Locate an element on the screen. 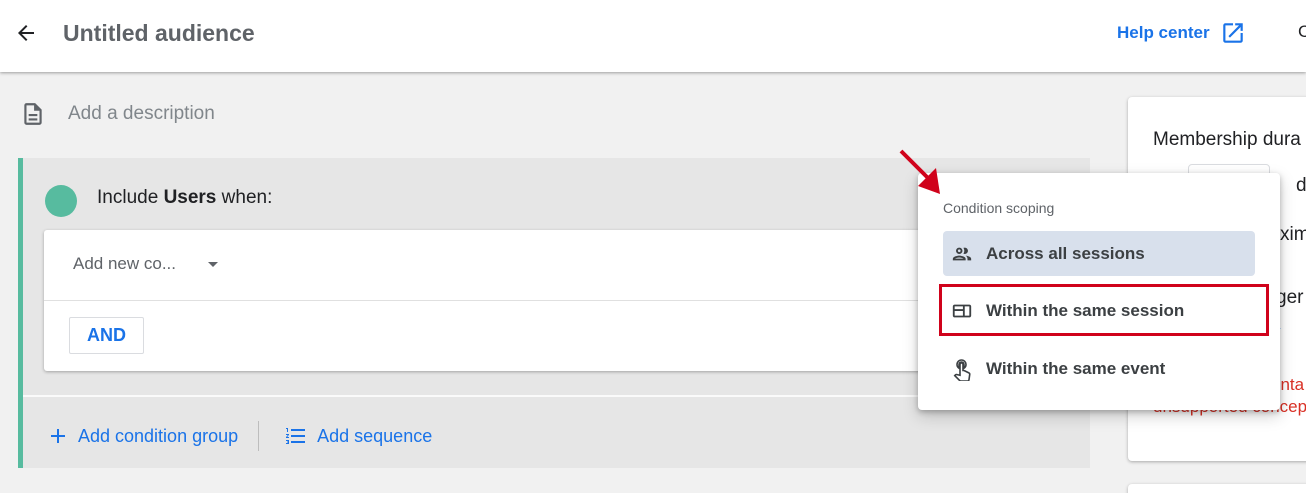 This screenshot has width=1306, height=493. days-label: day is located at coordinates (1301, 185).